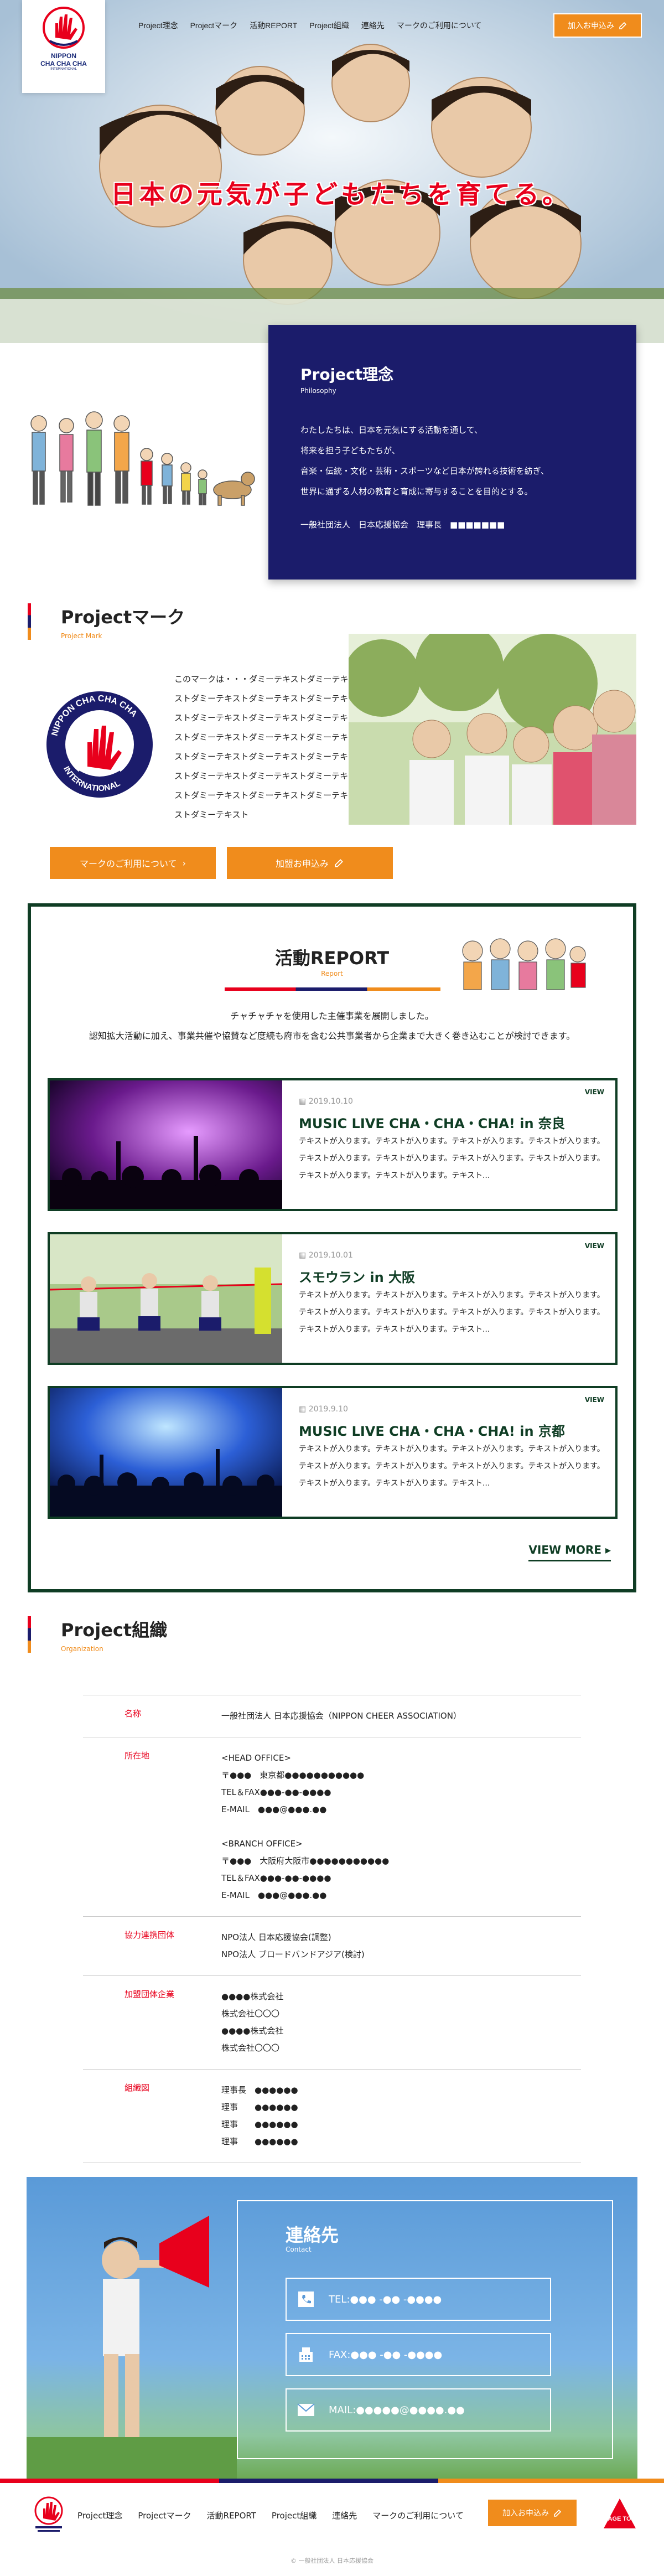  Describe the element at coordinates (211, 815) in the screenshot. I see `mark-line: ストダミーテキスト` at that location.